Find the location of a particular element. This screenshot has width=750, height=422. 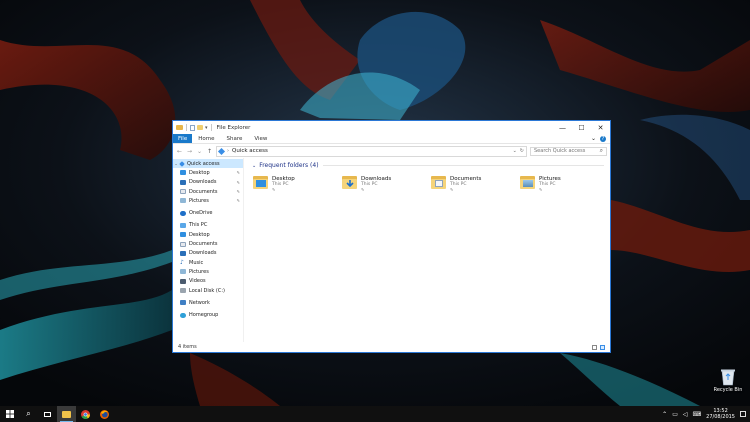

ribbon-right-controls: ⌄ ? is located at coordinates (600, 138).